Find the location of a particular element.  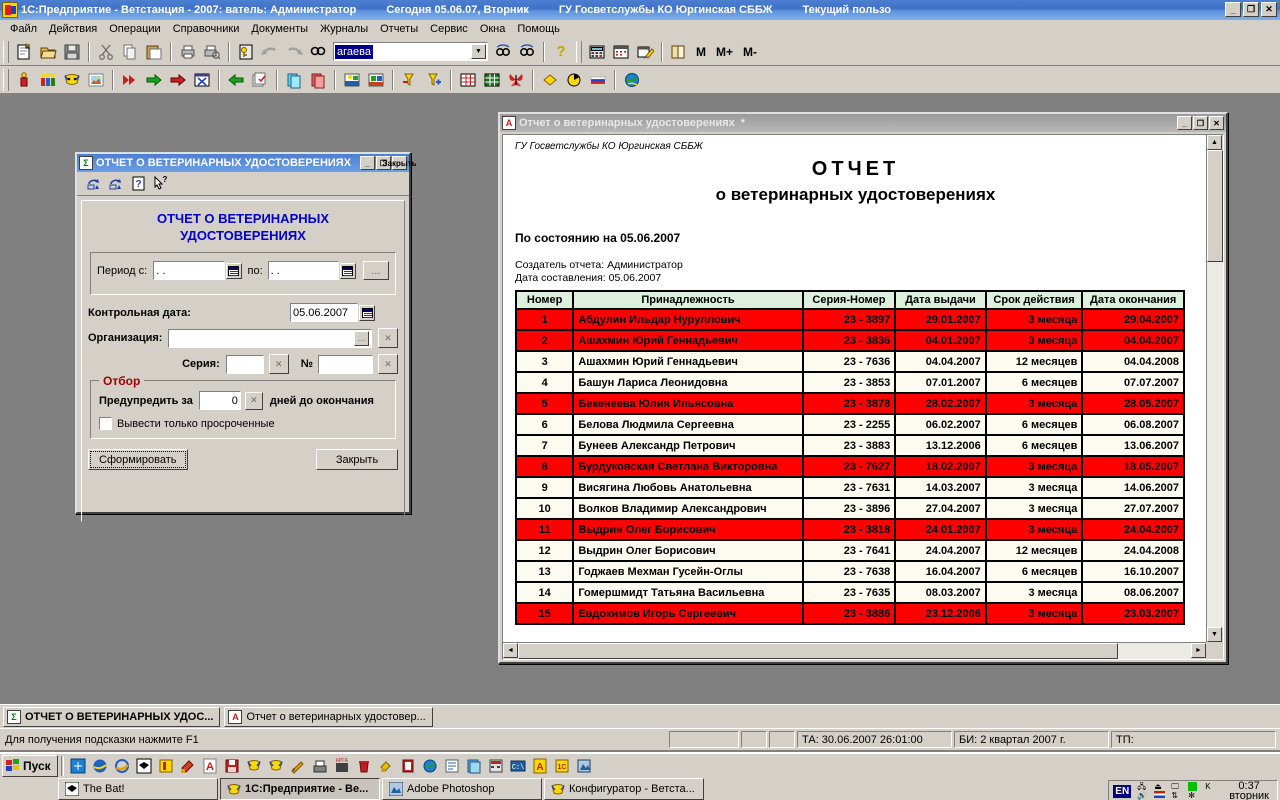

volume-icon: 🔊 is located at coordinates (1144, 795).